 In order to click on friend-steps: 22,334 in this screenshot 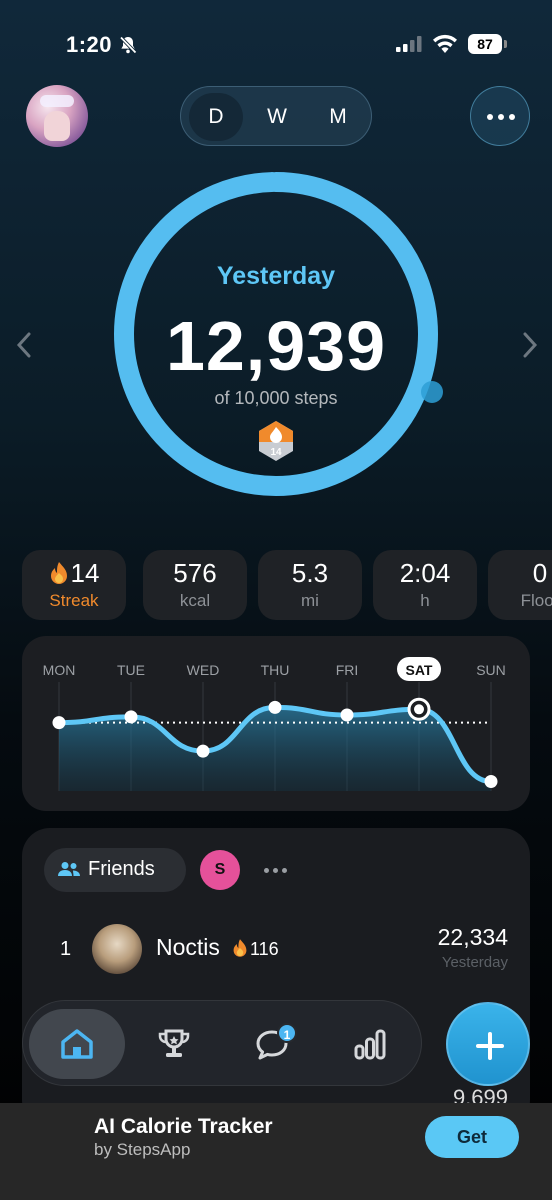, I will do `click(472, 937)`.